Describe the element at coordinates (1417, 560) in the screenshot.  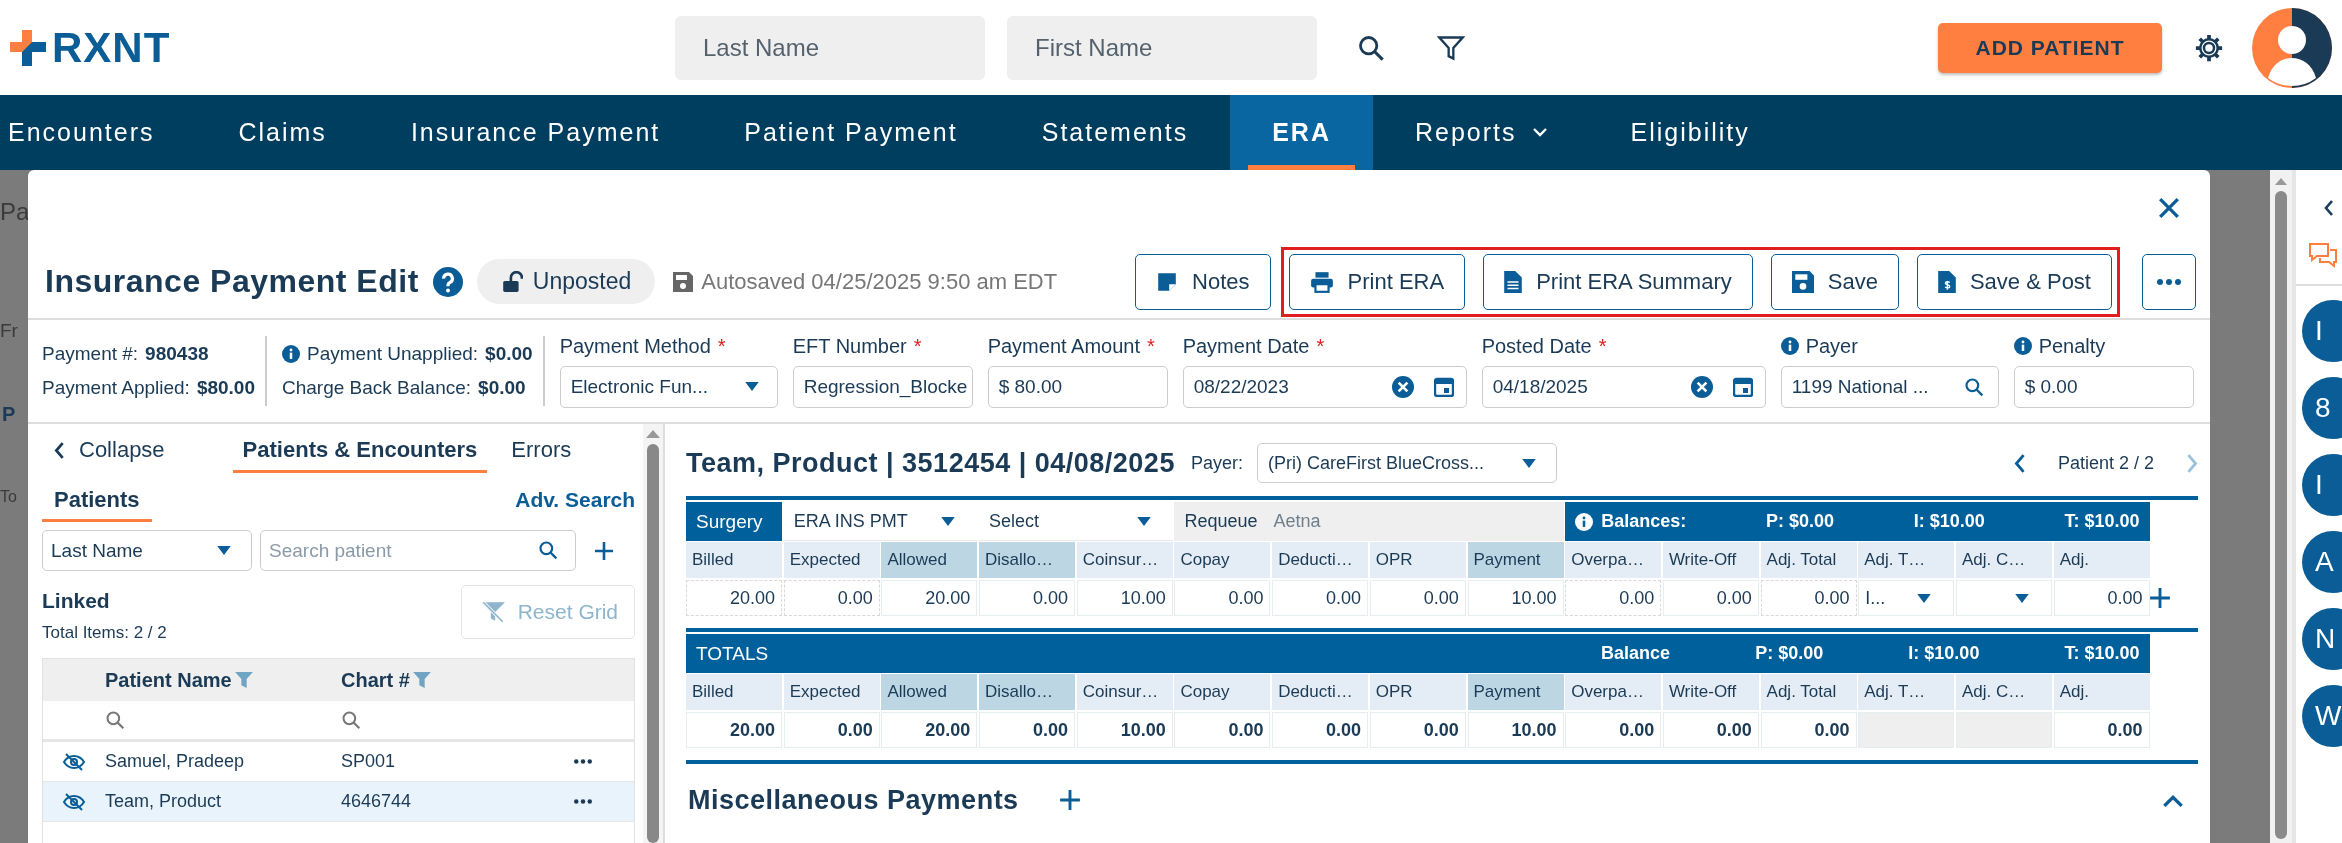
I see `column-header: OPR` at that location.